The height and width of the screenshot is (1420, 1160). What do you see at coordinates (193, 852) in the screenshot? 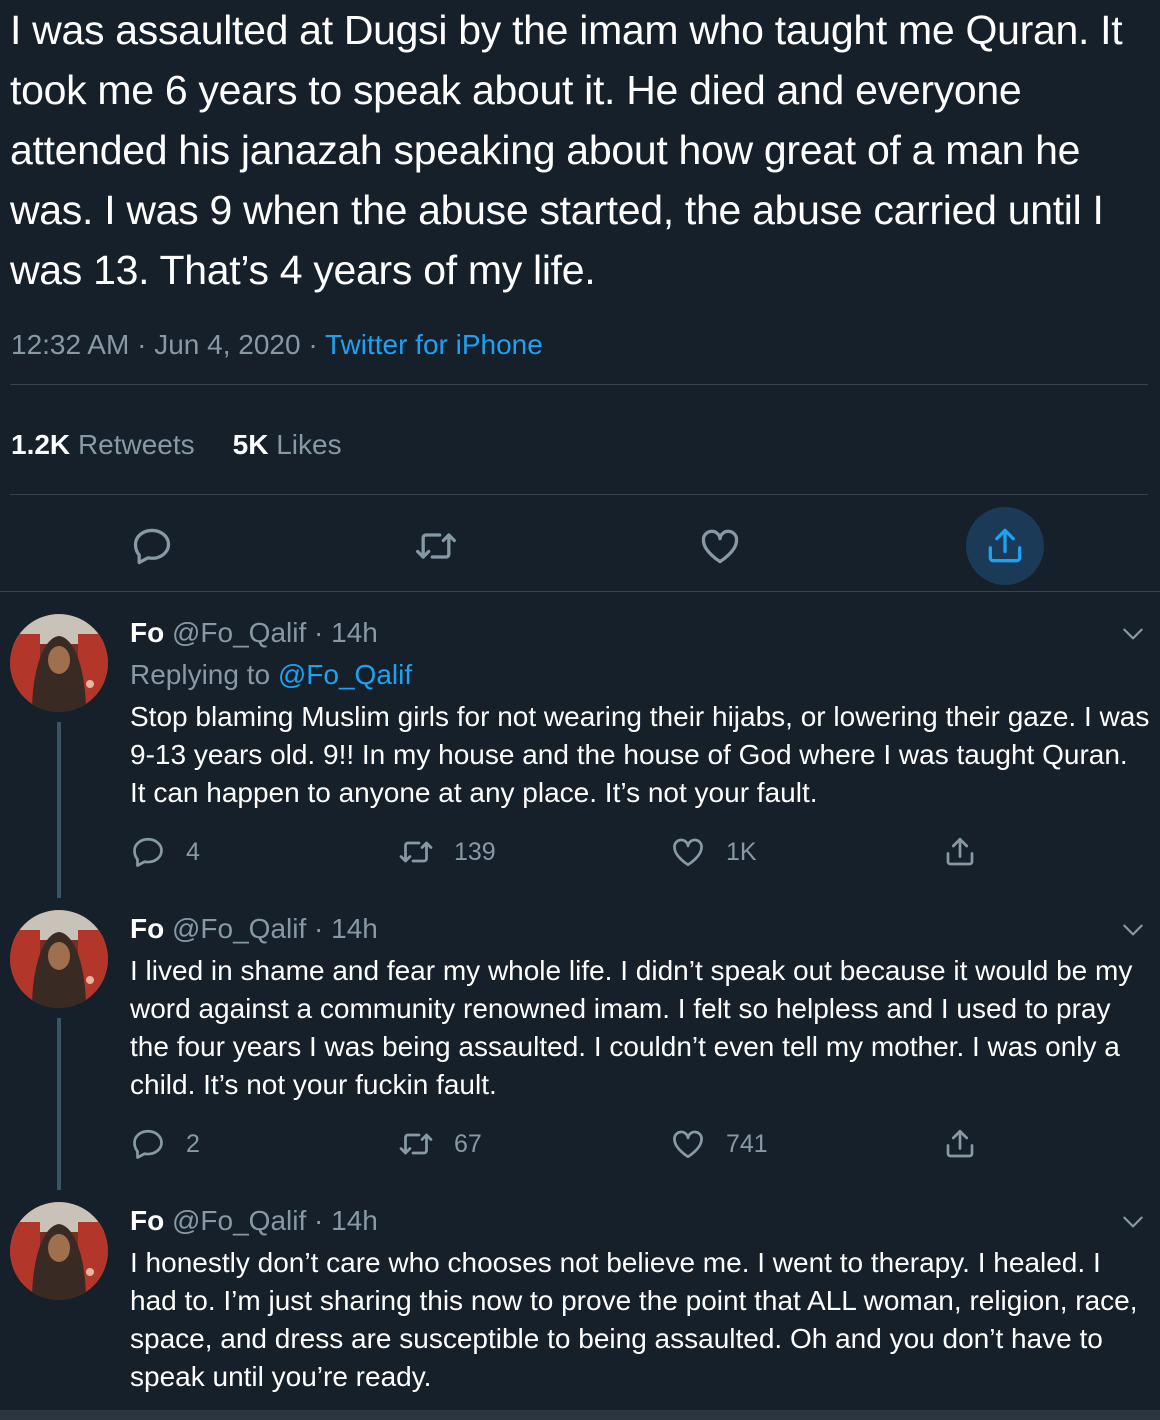
I see `reply-count: 4` at bounding box center [193, 852].